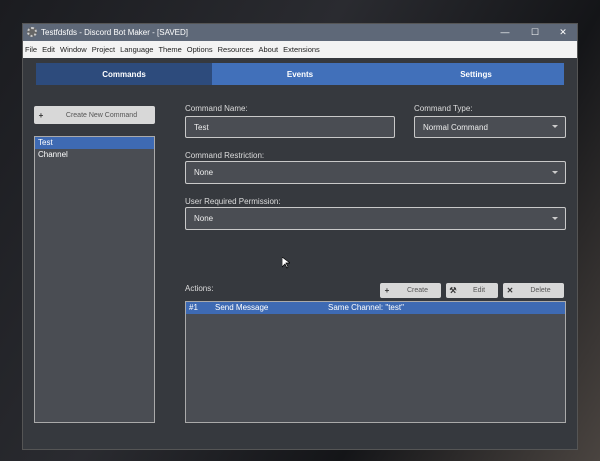 This screenshot has width=600, height=461. Describe the element at coordinates (225, 155) in the screenshot. I see `command-restriction-label: Command Restriction:` at that location.